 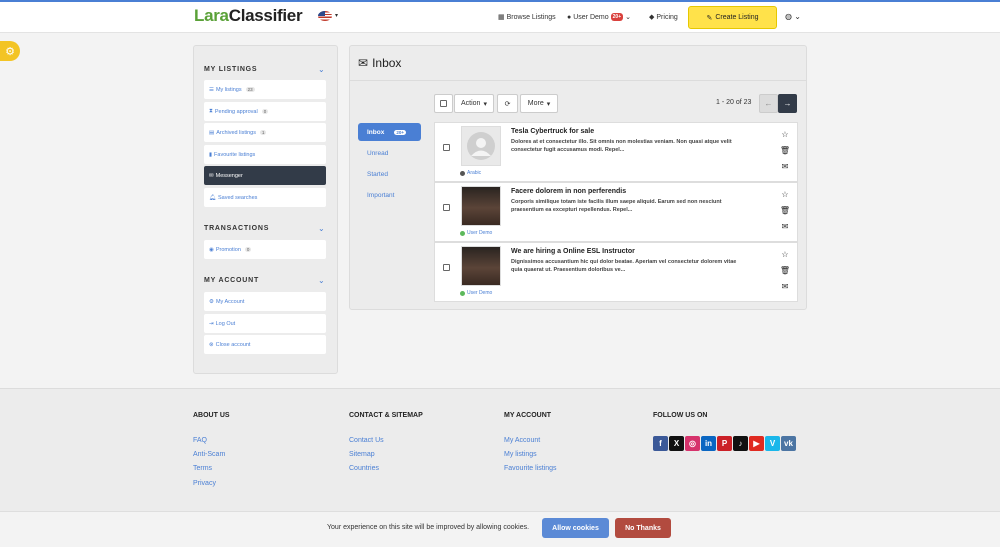 What do you see at coordinates (362, 454) in the screenshot?
I see `footer-link-sitemap: Sitemap` at bounding box center [362, 454].